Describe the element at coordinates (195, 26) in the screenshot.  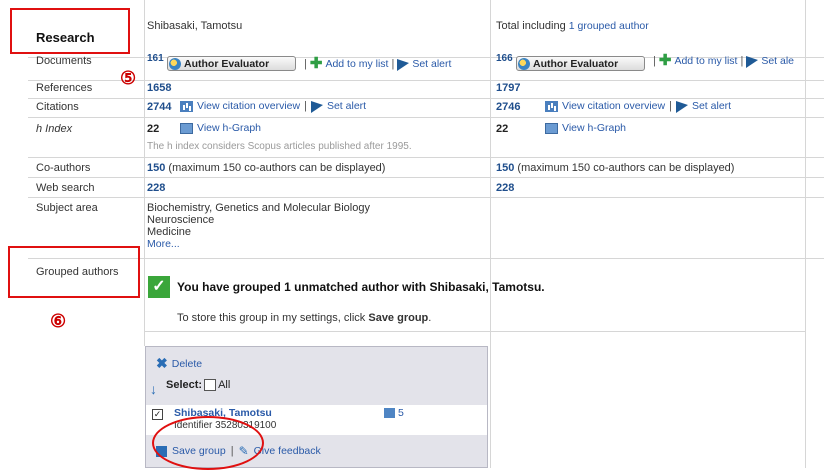
I see `author-name-header: Shibasaki, Tamotsu` at that location.